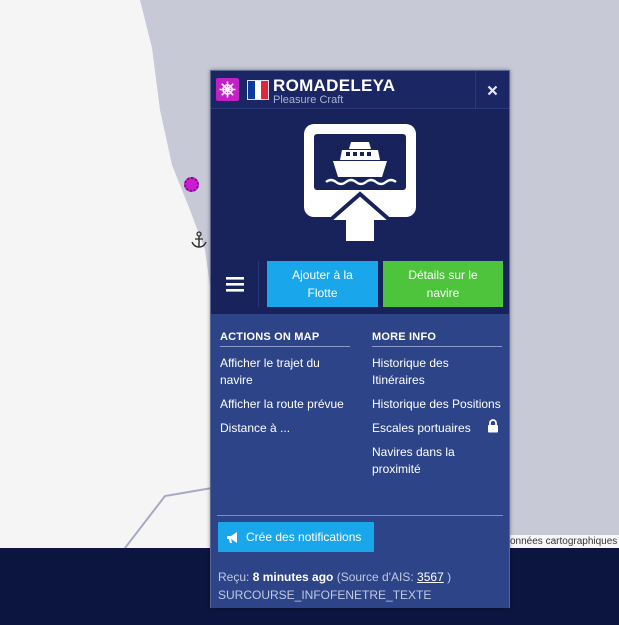 The width and height of the screenshot is (619, 625). I want to click on close-icon, so click(492, 90).